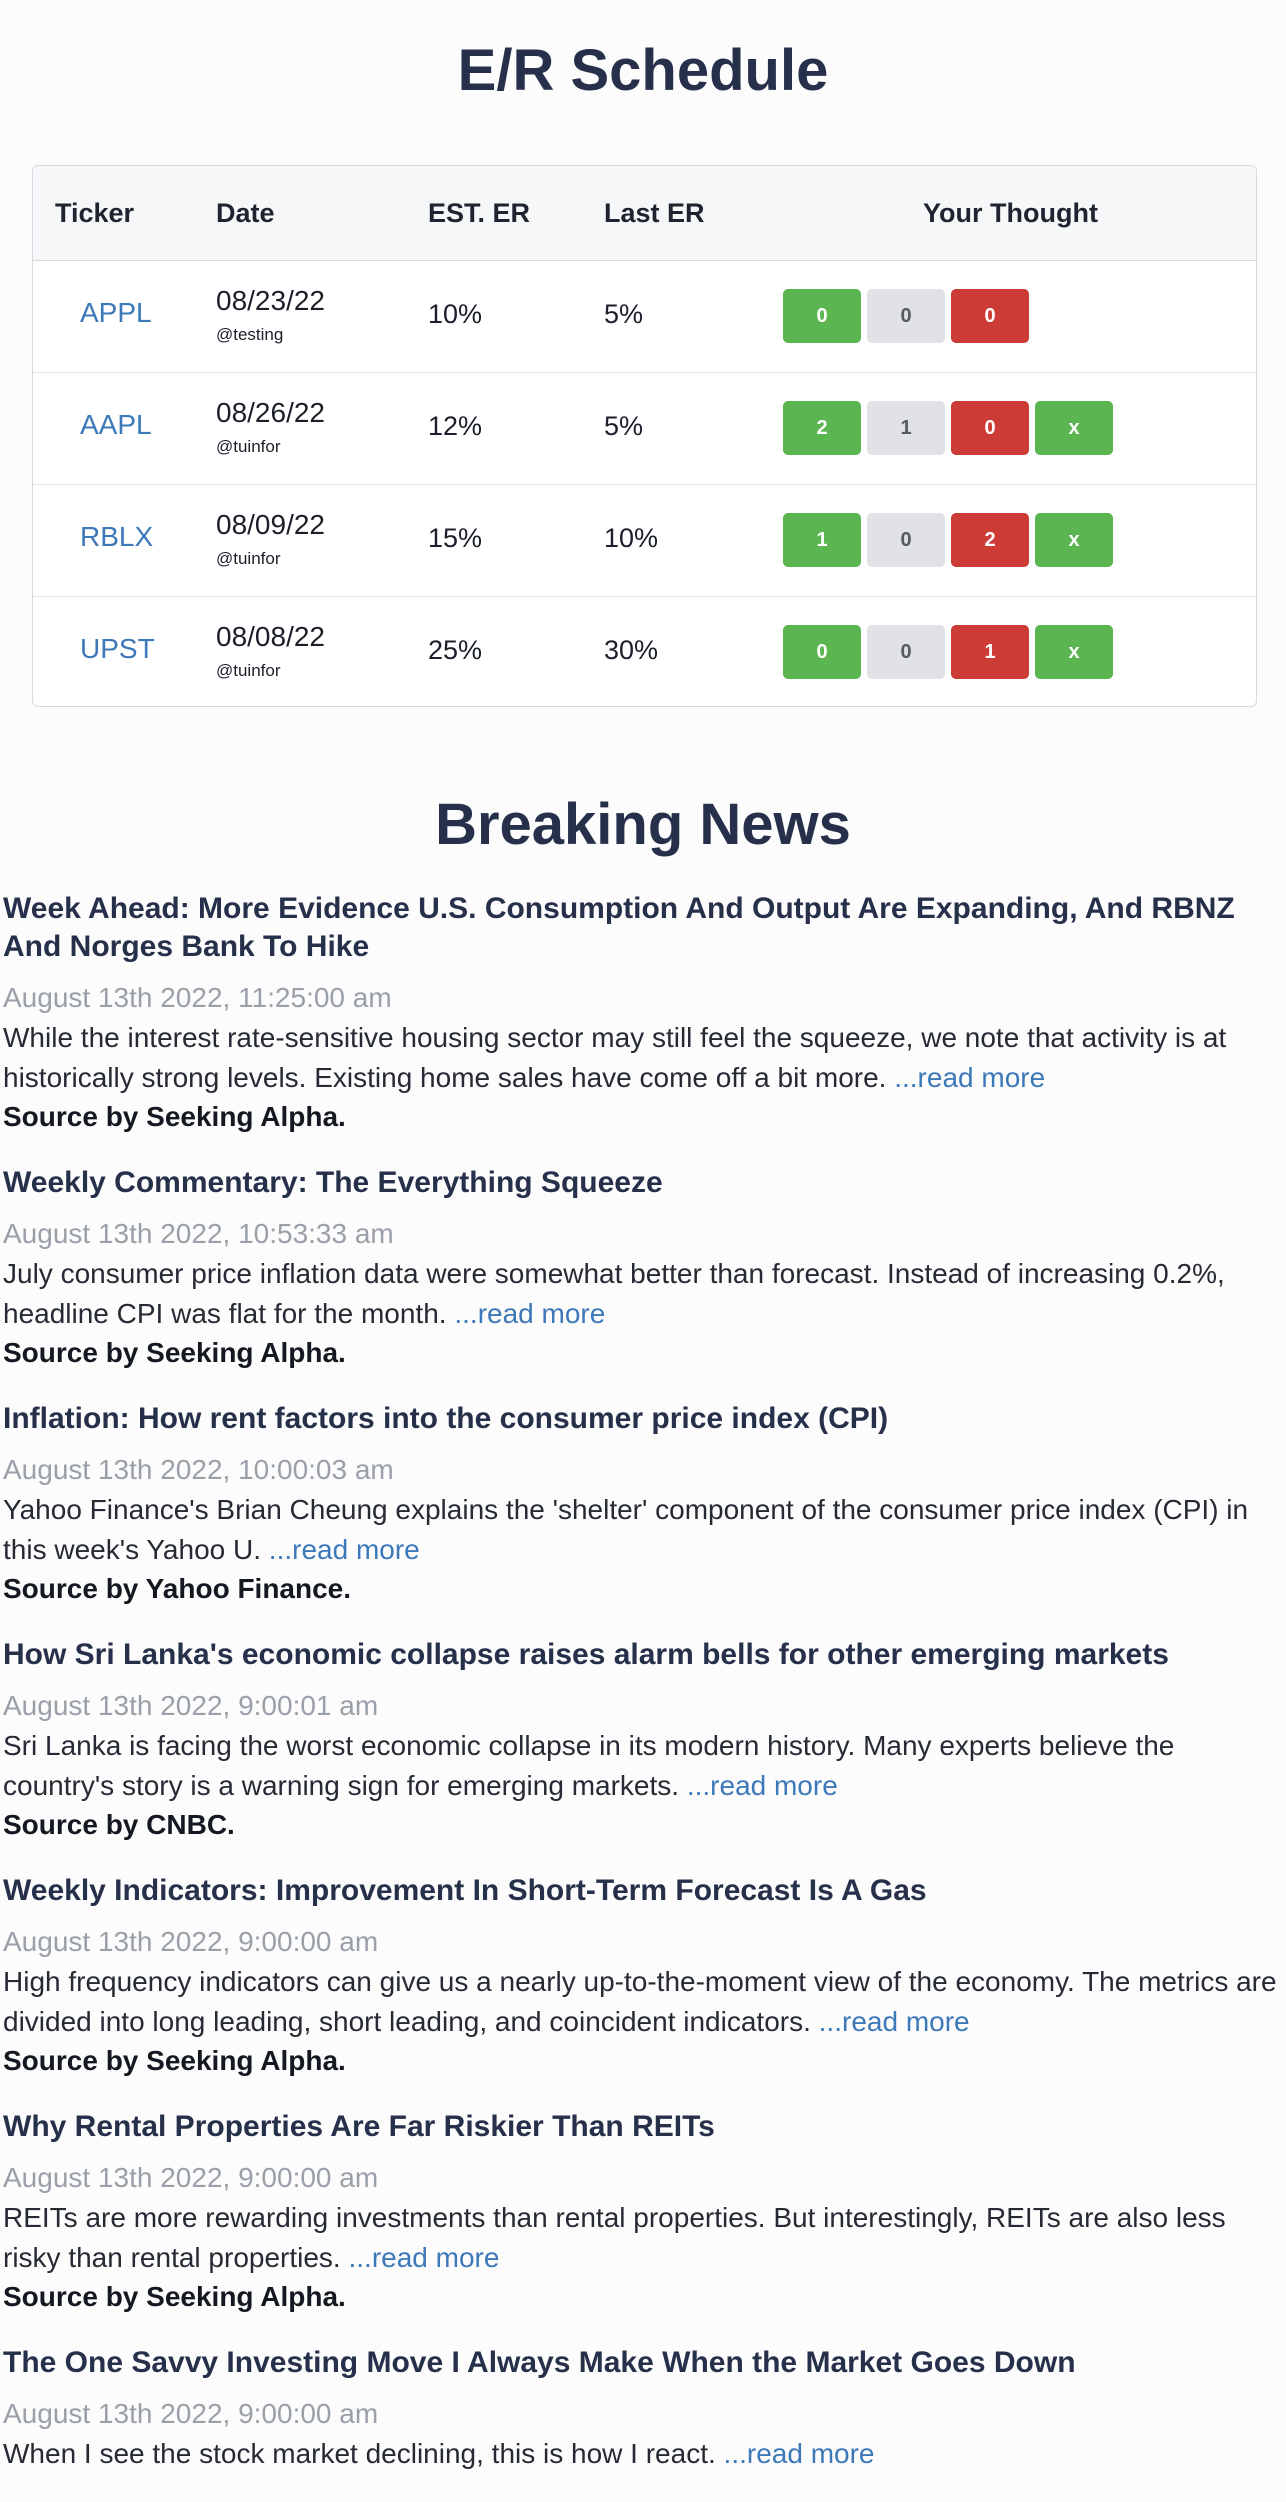 The height and width of the screenshot is (2502, 1286). I want to click on header-ticker: Ticker, so click(95, 213).